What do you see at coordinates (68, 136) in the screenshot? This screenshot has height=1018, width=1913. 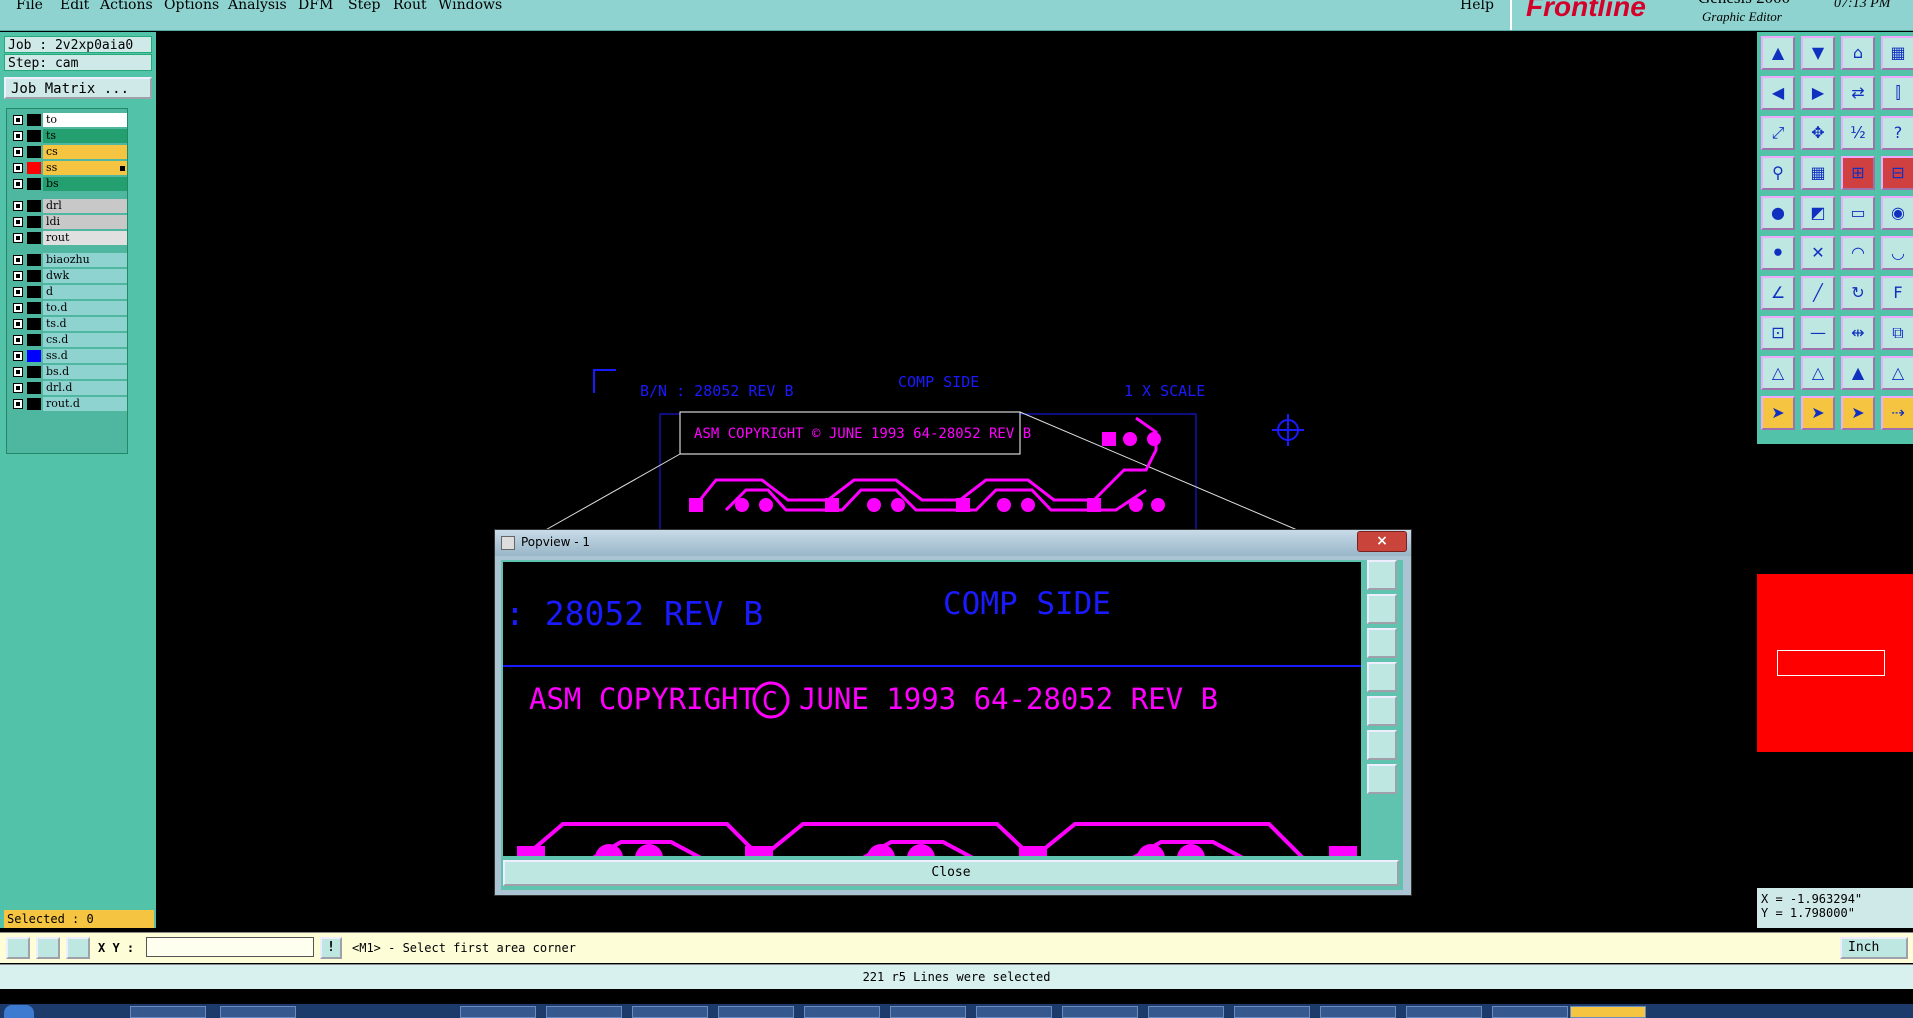 I see `layer-row-ts: ts` at bounding box center [68, 136].